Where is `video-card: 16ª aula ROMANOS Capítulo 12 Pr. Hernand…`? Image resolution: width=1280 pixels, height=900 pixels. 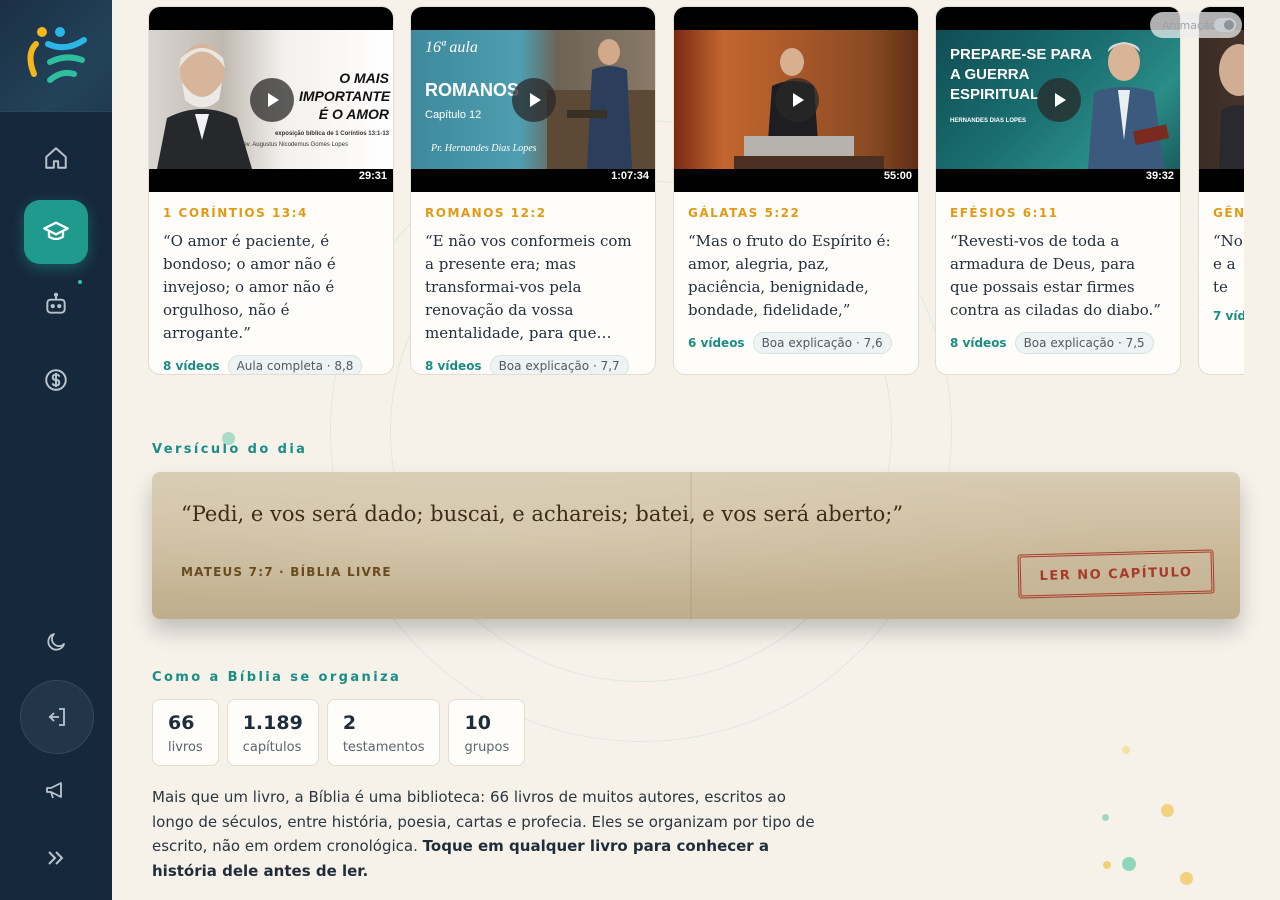 video-card: 16ª aula ROMANOS Capítulo 12 Pr. Hernand… is located at coordinates (533, 190).